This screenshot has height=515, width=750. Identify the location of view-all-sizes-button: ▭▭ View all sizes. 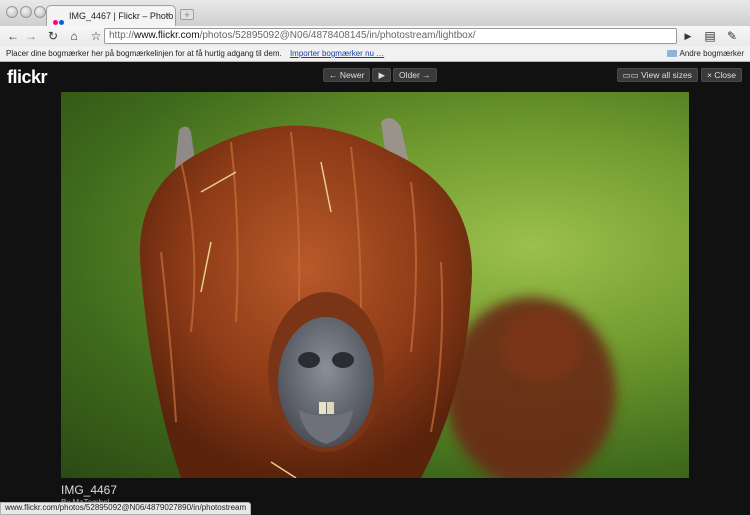
(657, 75).